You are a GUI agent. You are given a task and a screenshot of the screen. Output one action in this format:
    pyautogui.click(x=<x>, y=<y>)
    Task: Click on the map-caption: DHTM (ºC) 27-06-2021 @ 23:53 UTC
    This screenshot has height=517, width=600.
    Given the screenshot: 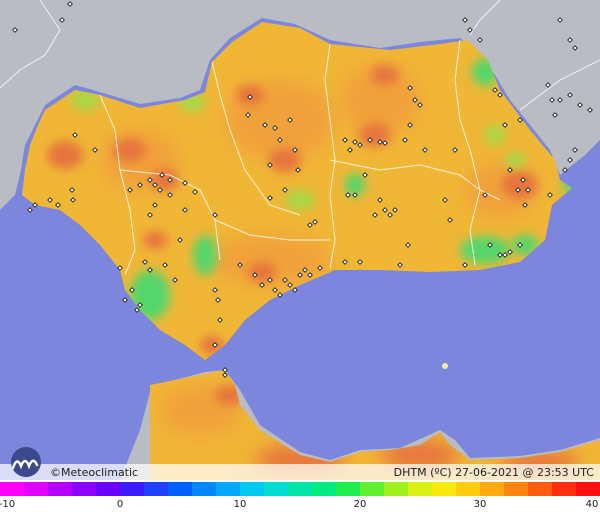 What is the action you would take?
    pyautogui.click(x=493, y=472)
    